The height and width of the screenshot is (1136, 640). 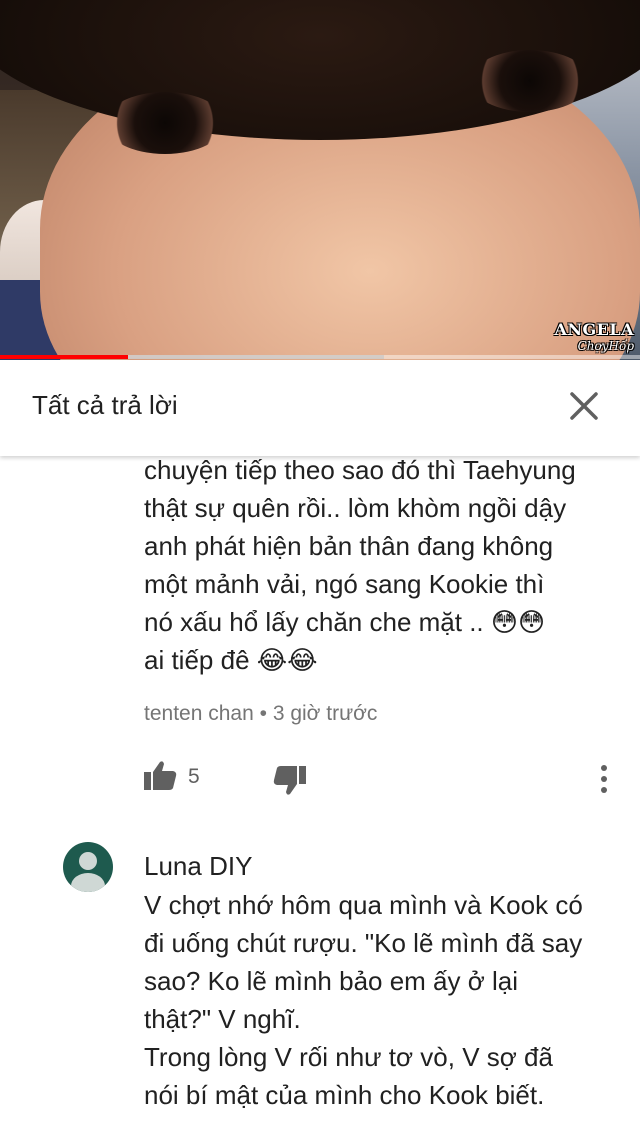 I want to click on video-progress-bar, so click(x=320, y=357).